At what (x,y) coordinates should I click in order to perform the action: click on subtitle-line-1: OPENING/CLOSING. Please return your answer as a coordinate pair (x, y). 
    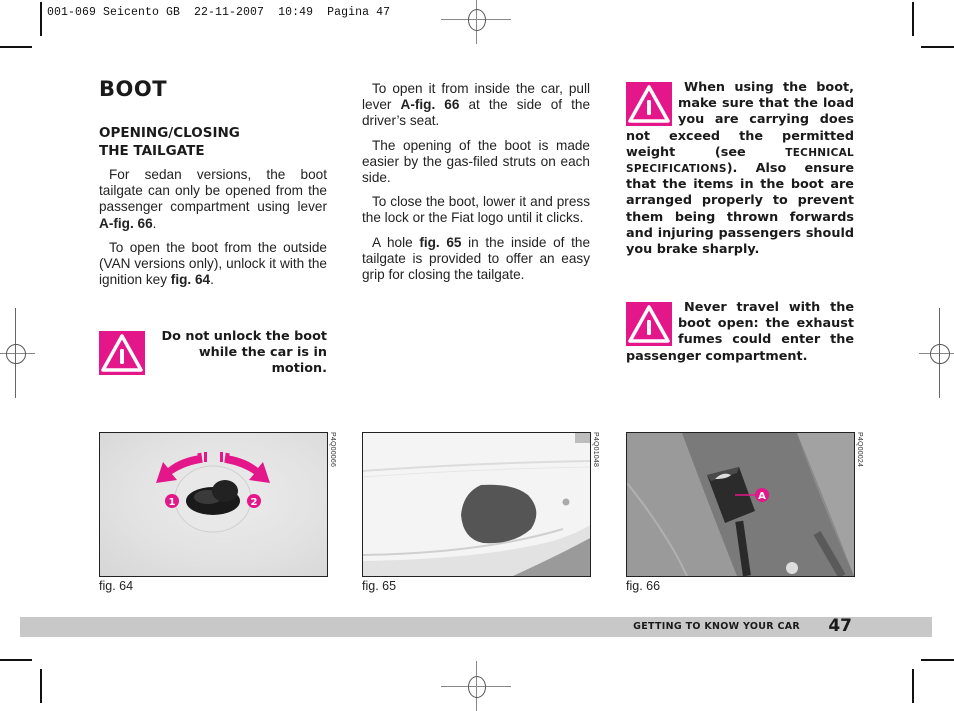
    Looking at the image, I should click on (169, 133).